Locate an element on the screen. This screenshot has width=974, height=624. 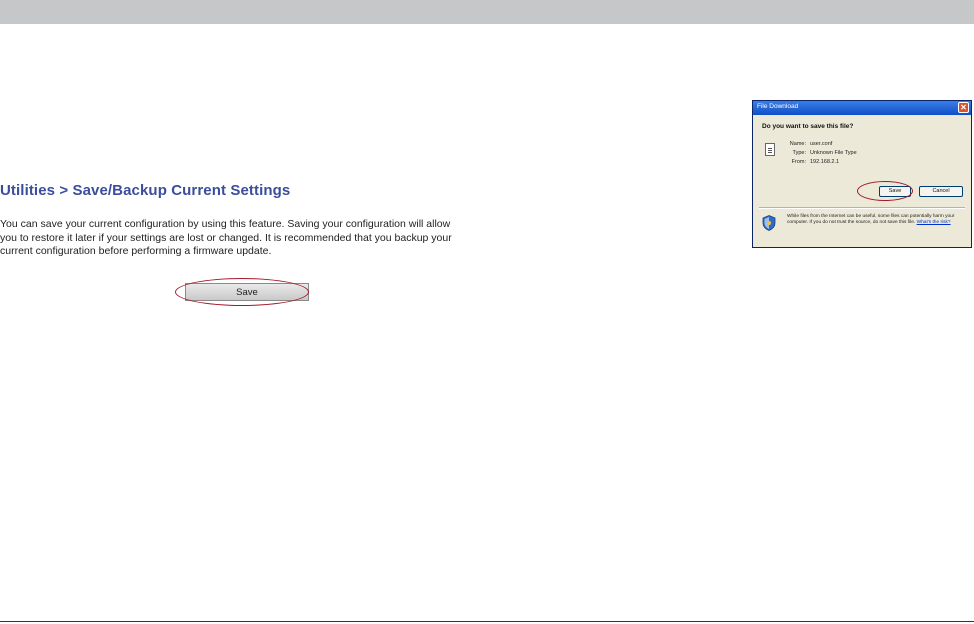
file-from-row: From: 192.168.2.1 is located at coordinates (814, 162).